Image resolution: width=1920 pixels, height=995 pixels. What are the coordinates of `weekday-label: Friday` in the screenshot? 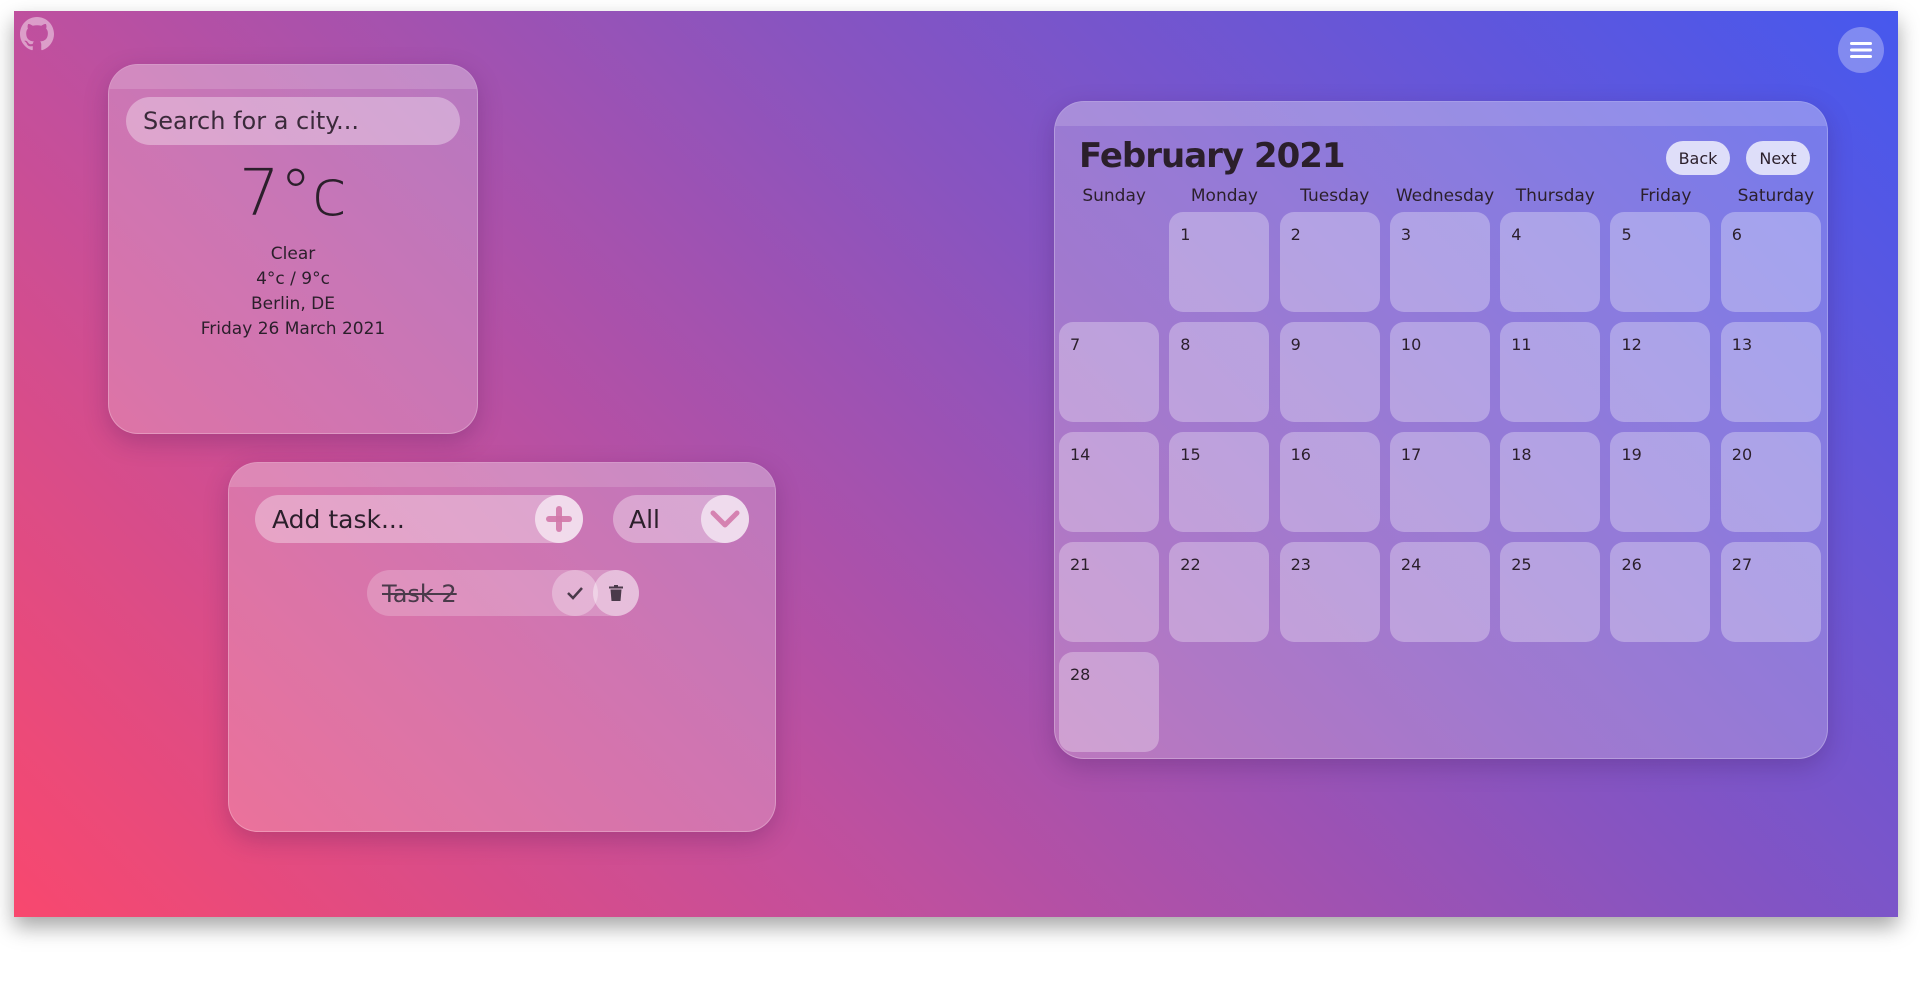 It's located at (1665, 196).